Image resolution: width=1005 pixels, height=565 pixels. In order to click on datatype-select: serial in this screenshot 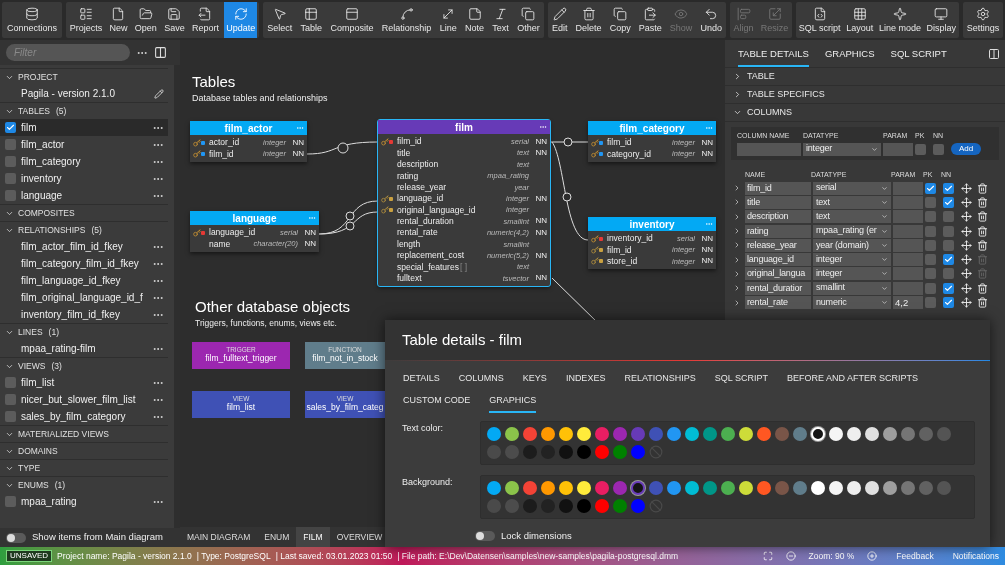, I will do `click(852, 188)`.